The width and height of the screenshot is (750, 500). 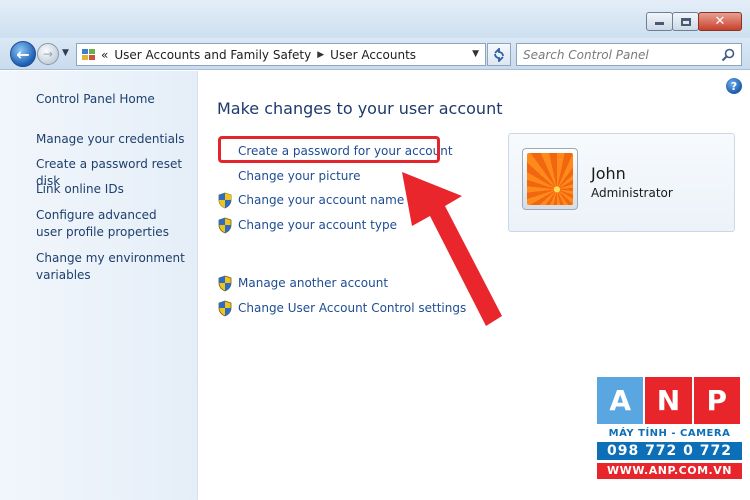 What do you see at coordinates (632, 193) in the screenshot?
I see `user-role: Administrator` at bounding box center [632, 193].